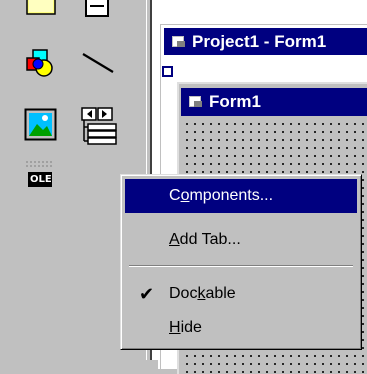  What do you see at coordinates (185, 327) in the screenshot?
I see `menu-item-label: Hide` at bounding box center [185, 327].